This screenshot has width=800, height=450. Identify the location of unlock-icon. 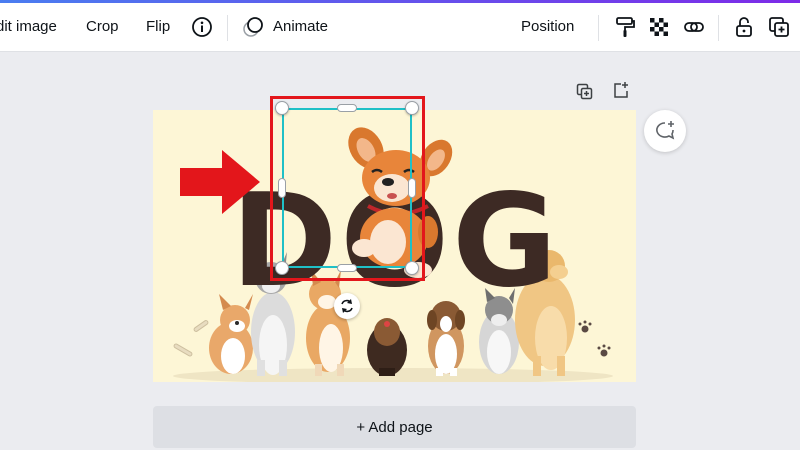
(744, 27).